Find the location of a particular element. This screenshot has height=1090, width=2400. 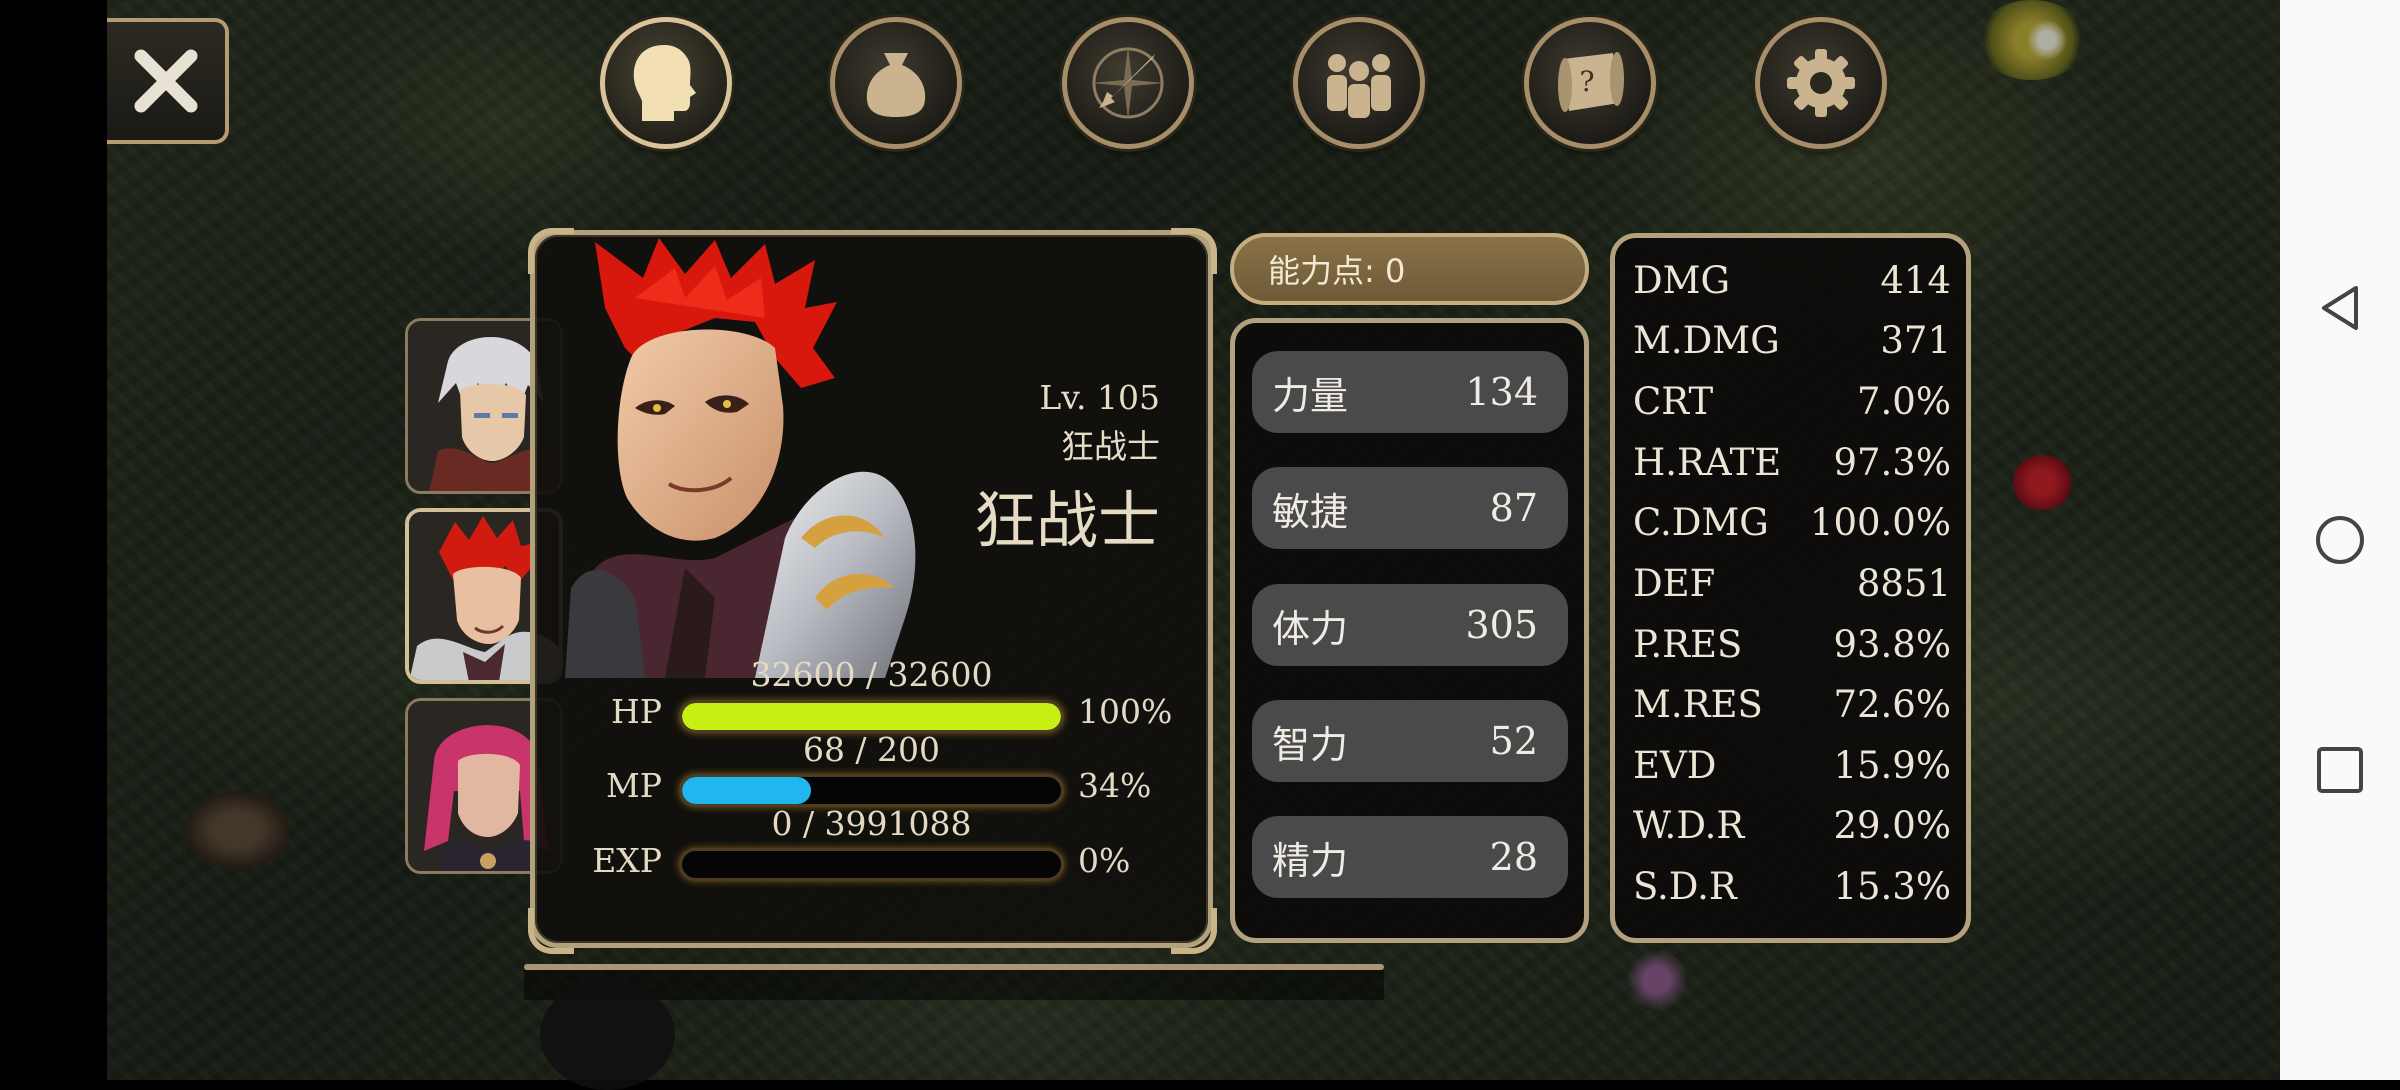

back-triangle-icon is located at coordinates (2340, 308).